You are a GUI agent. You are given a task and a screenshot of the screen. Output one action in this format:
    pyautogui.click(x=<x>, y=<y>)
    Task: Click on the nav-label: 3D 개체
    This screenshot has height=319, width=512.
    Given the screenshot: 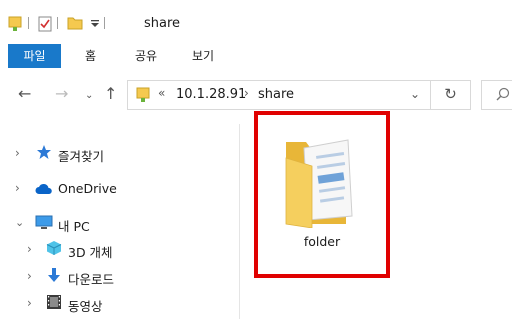 What is the action you would take?
    pyautogui.click(x=90, y=252)
    